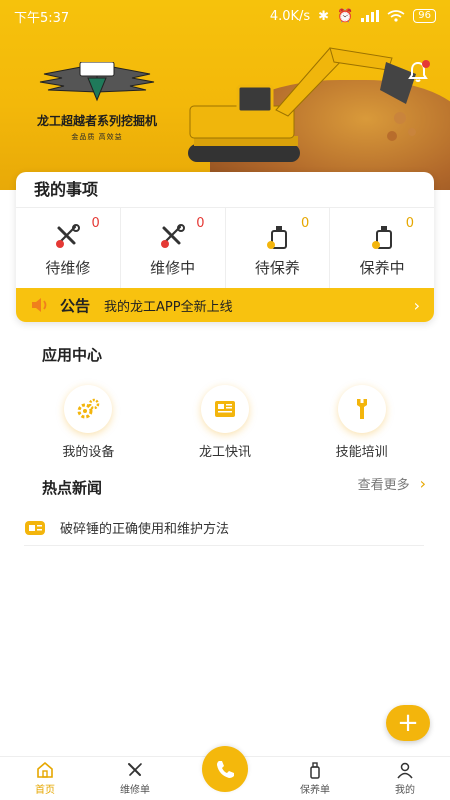 The height and width of the screenshot is (800, 450). I want to click on app-center-title: 应用中心, so click(72, 355).